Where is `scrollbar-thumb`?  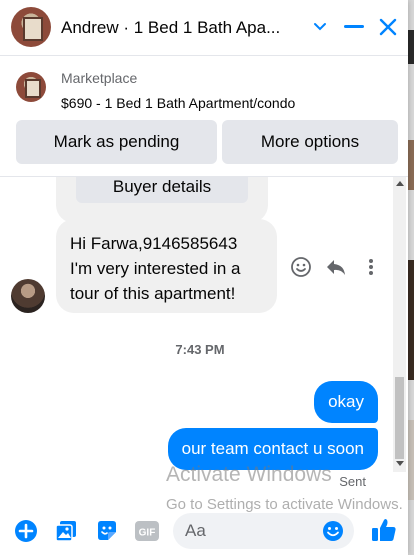
scrollbar-thumb is located at coordinates (399, 418).